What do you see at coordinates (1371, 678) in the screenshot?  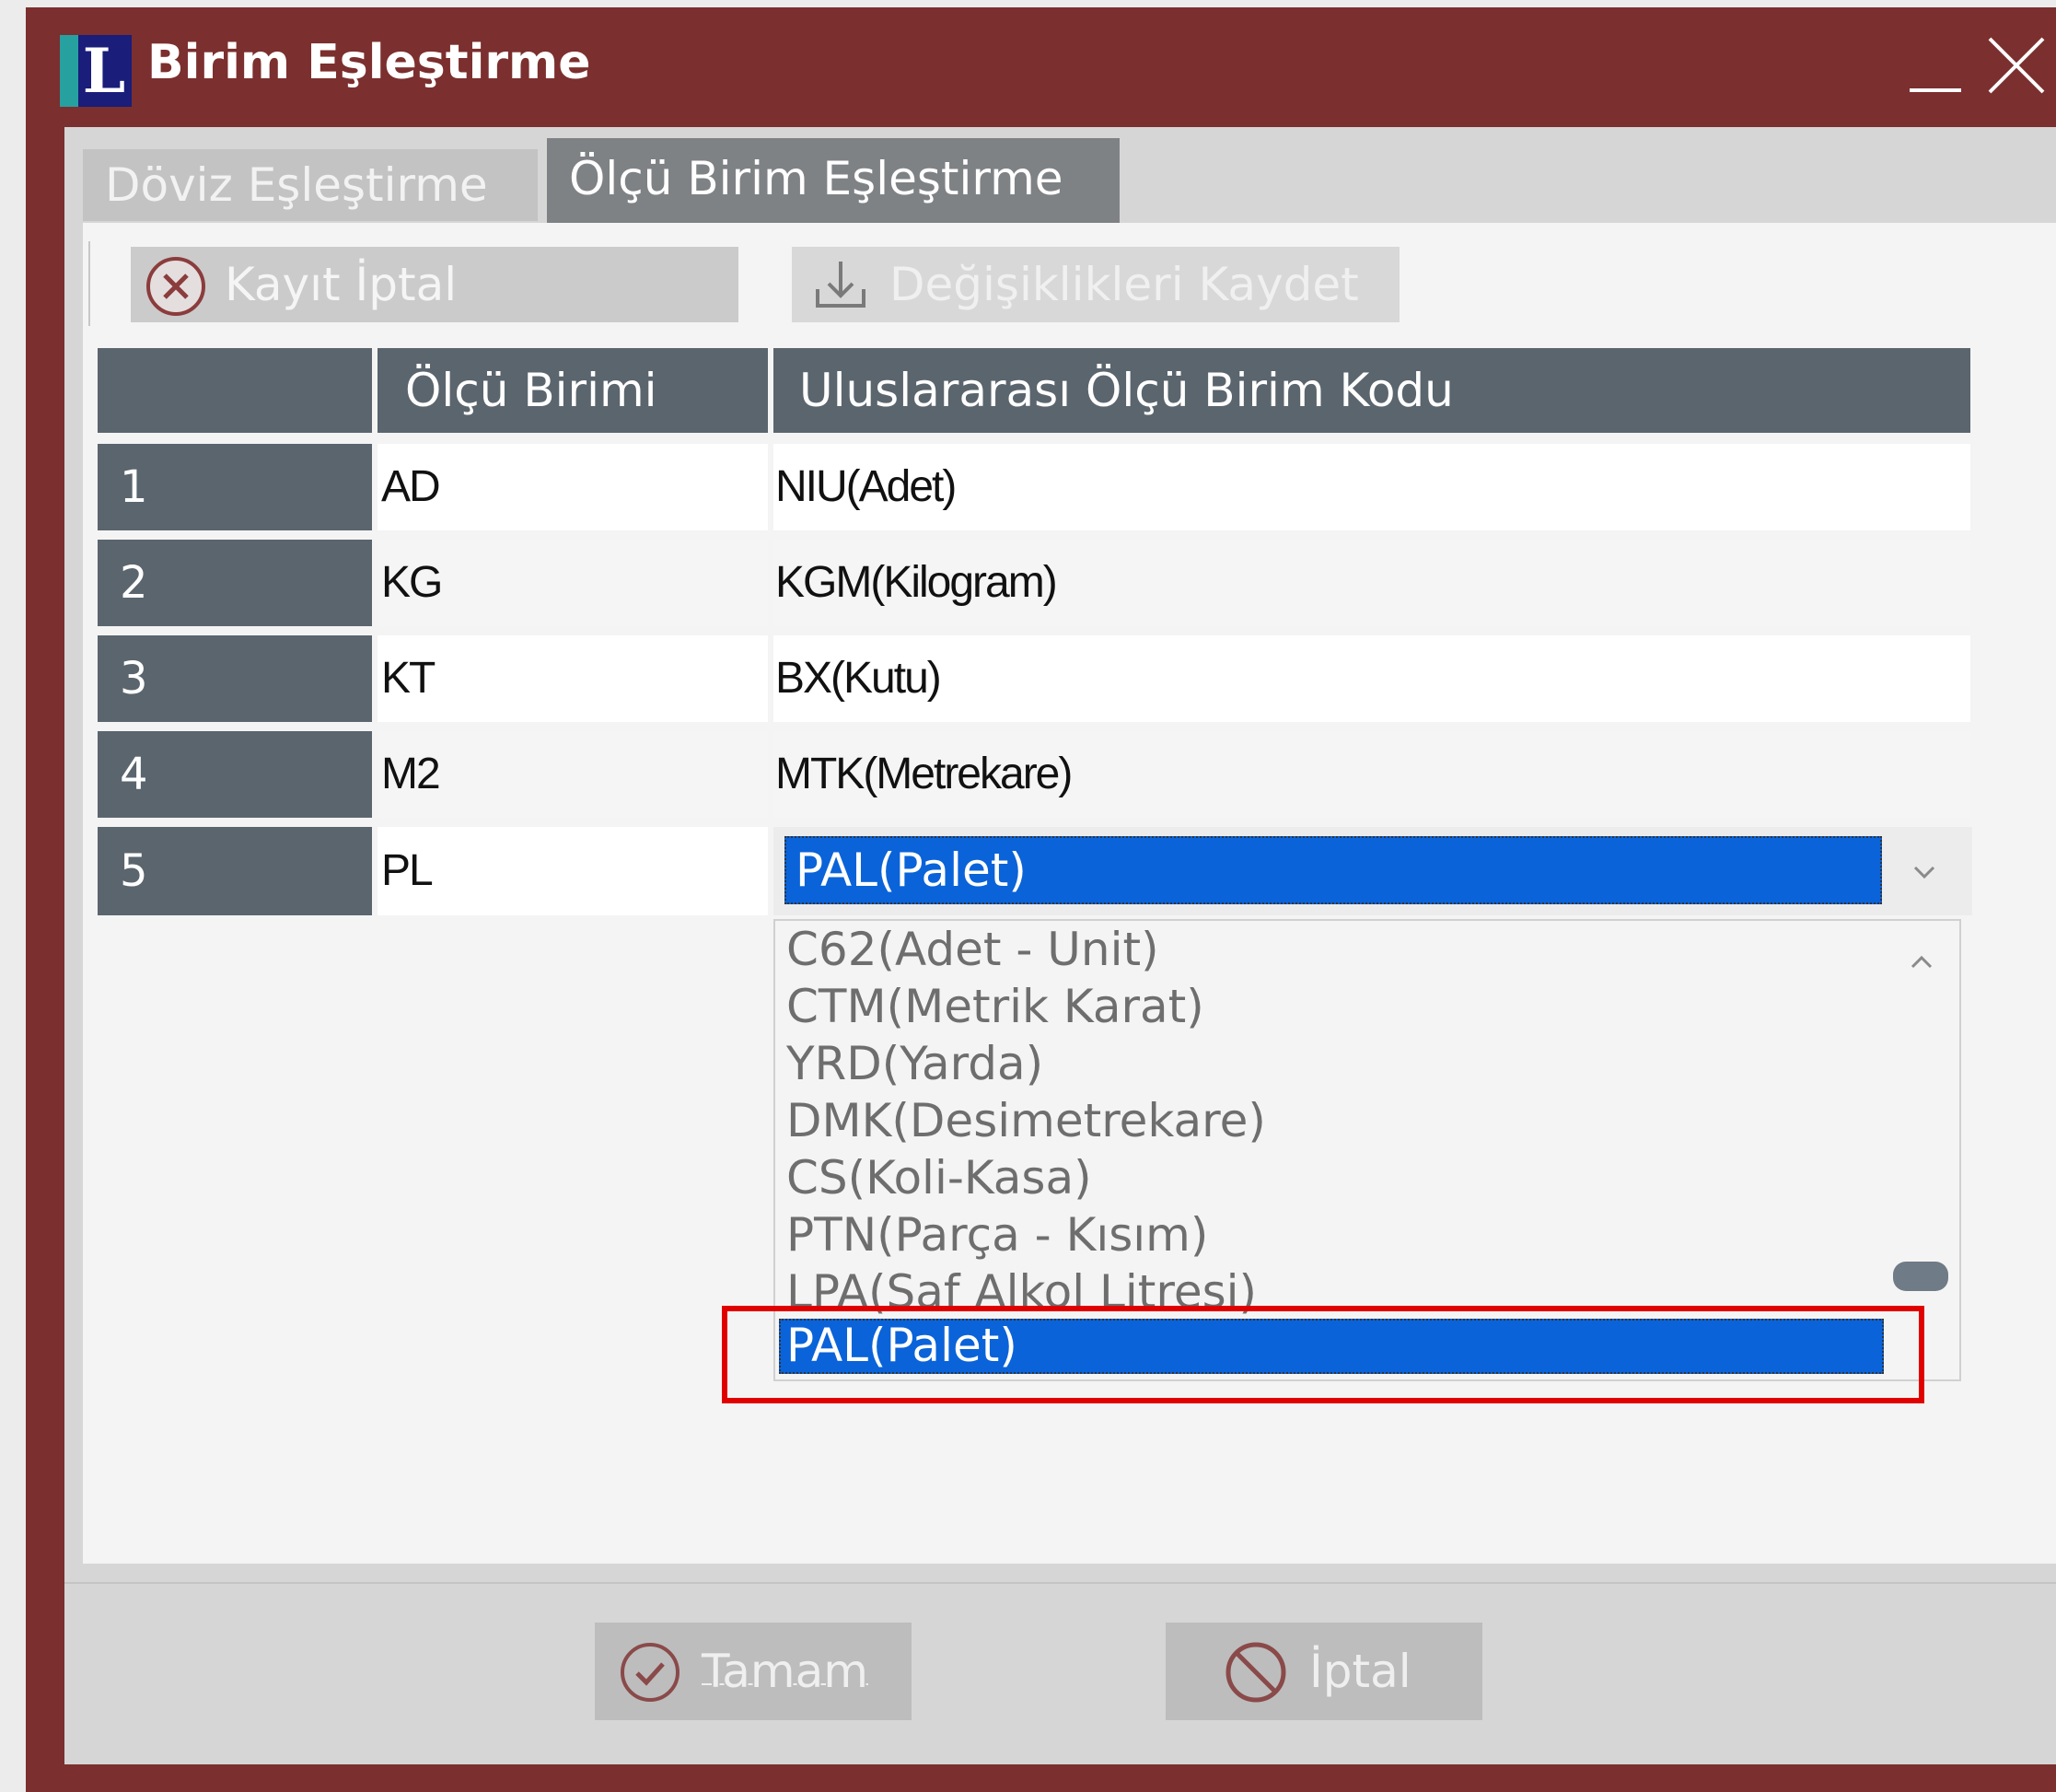 I see `code-cell: BX(Kutu)` at bounding box center [1371, 678].